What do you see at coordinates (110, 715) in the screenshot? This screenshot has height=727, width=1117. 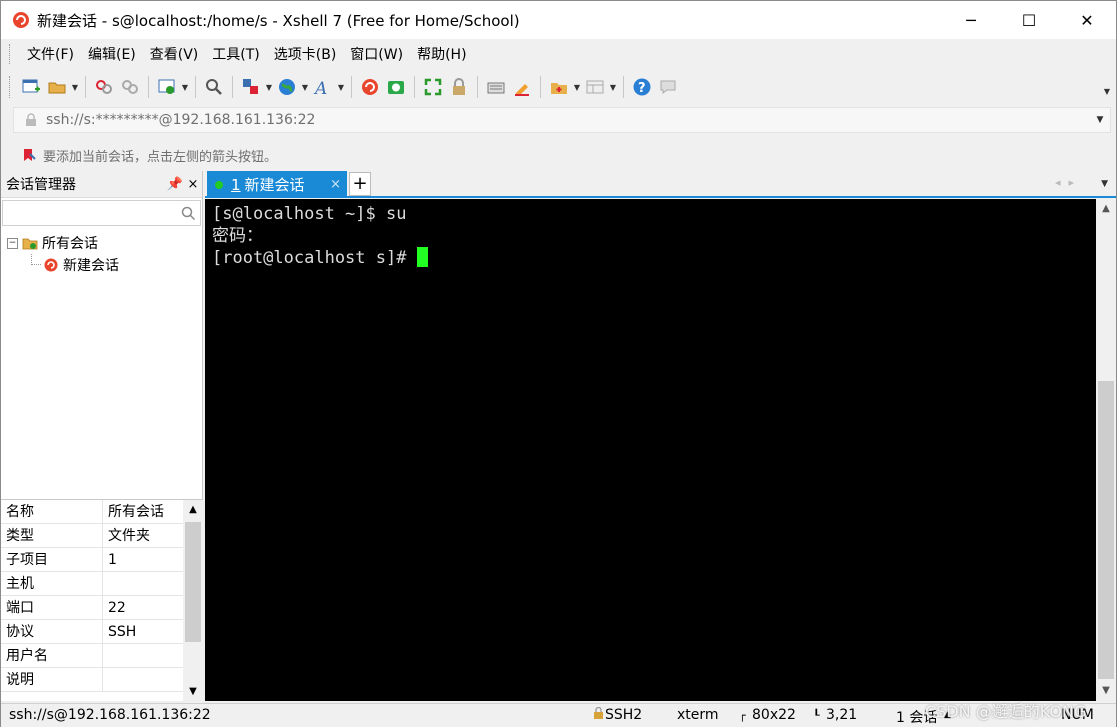 I see `status-connection: ssh://s@192.168.161.136:22` at bounding box center [110, 715].